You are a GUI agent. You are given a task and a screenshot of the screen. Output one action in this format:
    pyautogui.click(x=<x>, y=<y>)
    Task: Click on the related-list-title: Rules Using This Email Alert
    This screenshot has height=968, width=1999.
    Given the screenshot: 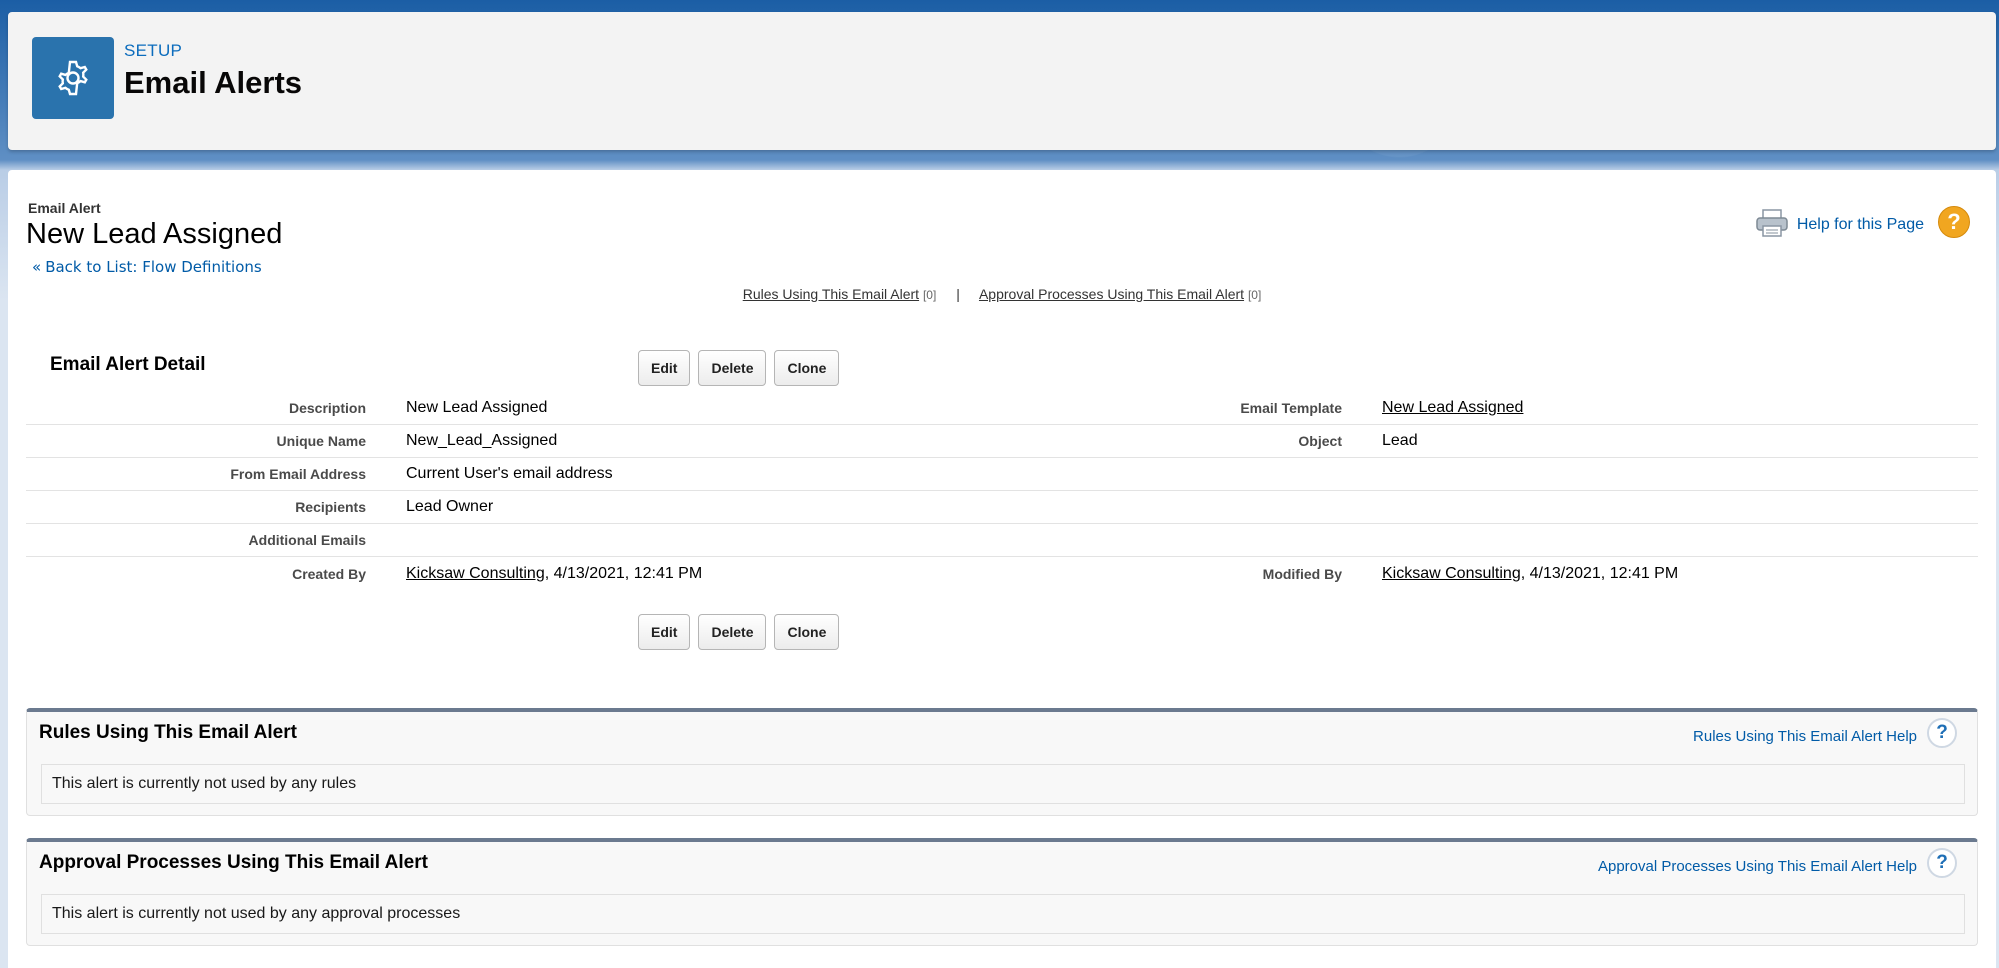 What is the action you would take?
    pyautogui.click(x=168, y=732)
    